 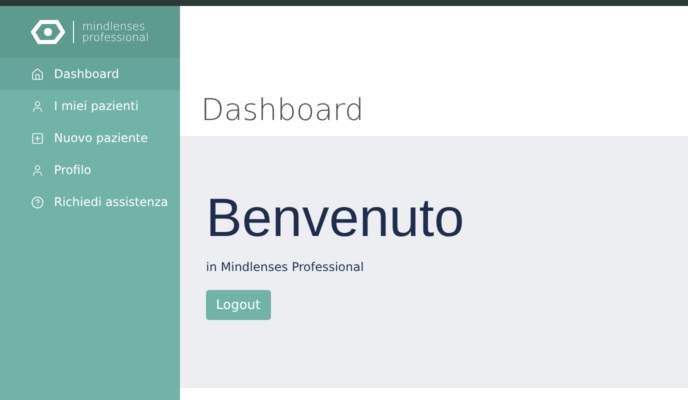 What do you see at coordinates (37, 202) in the screenshot?
I see `help-icon` at bounding box center [37, 202].